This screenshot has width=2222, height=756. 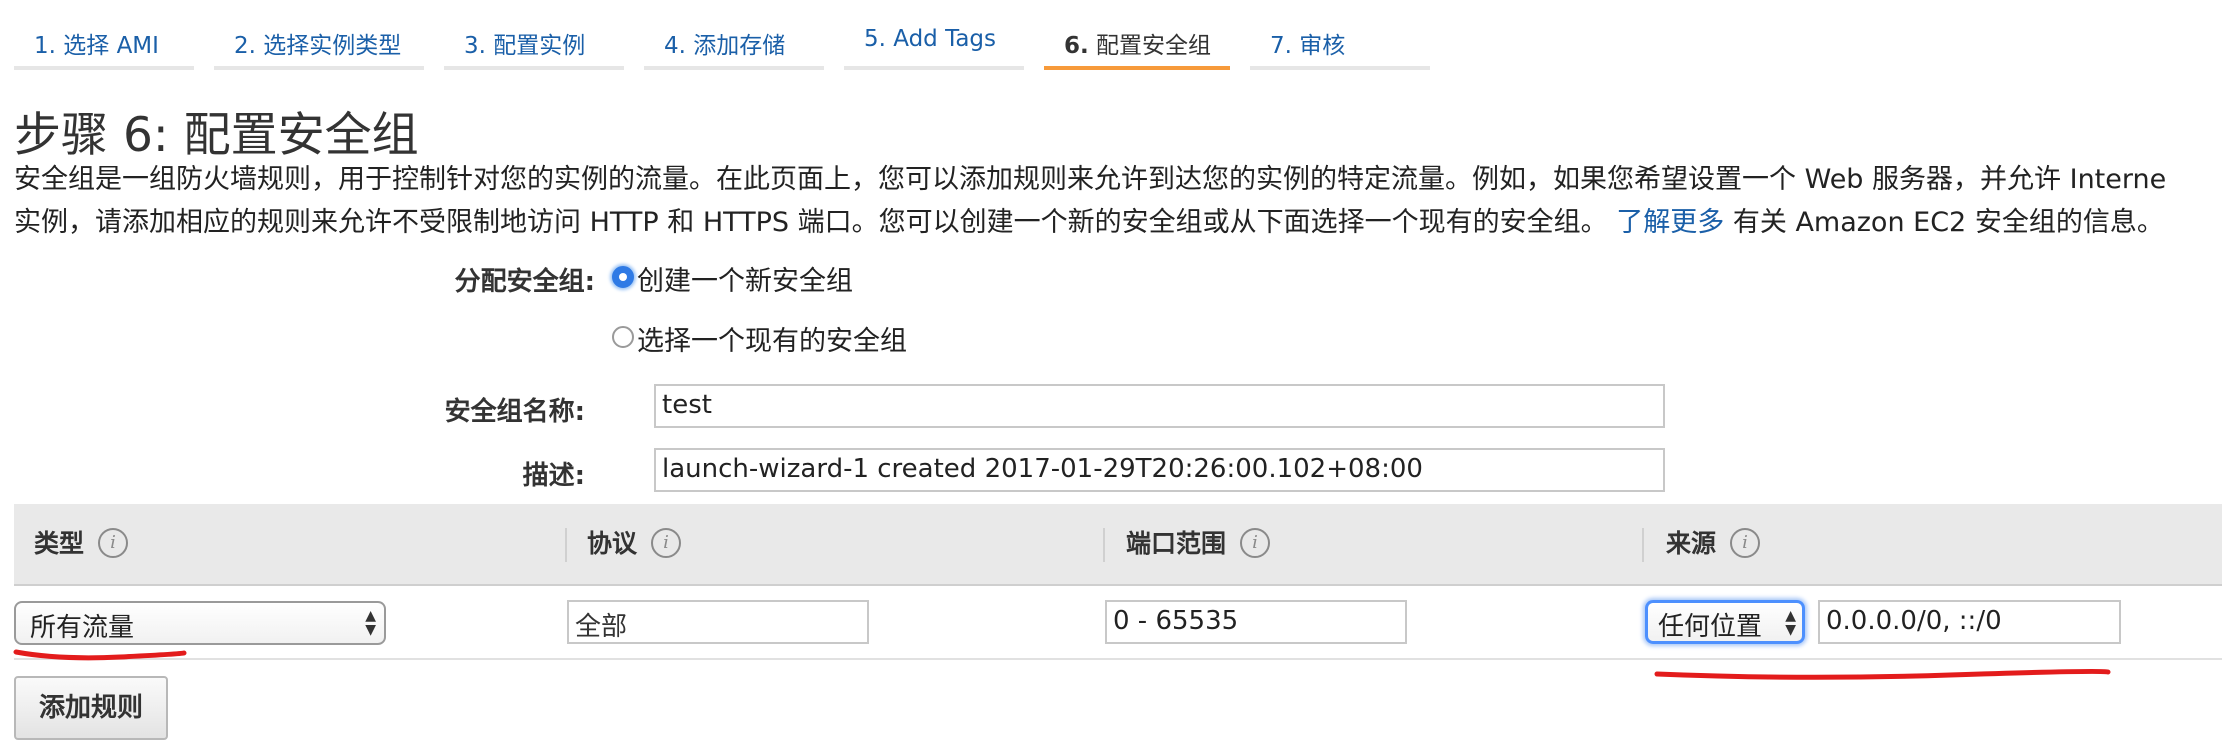 I want to click on annotation-underline-source, so click(x=1882, y=674).